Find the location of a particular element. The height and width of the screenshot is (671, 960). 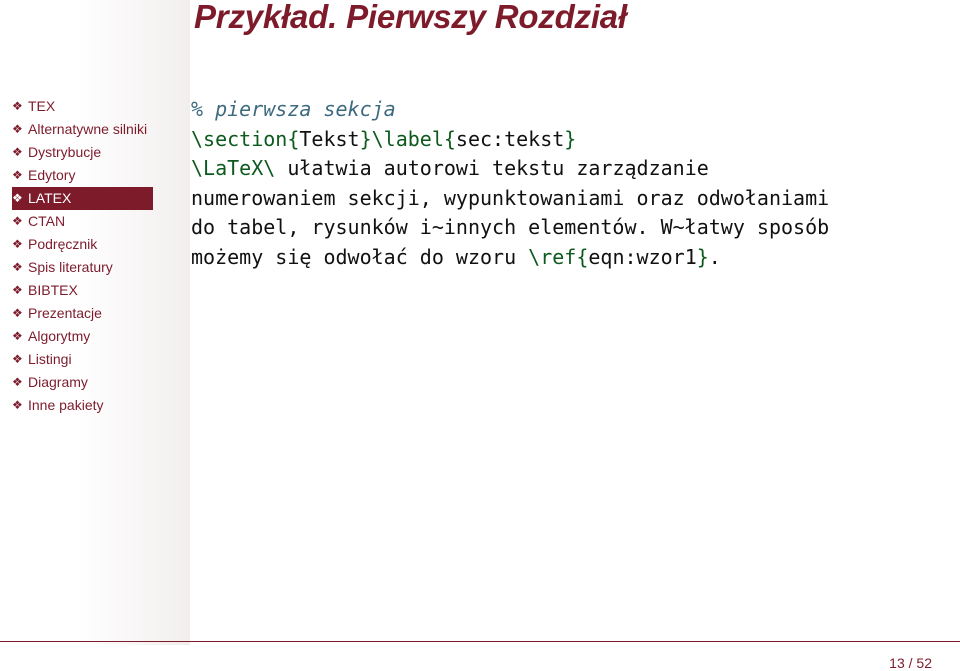

nav-item-tex: ❖ TEX is located at coordinates (82, 106).